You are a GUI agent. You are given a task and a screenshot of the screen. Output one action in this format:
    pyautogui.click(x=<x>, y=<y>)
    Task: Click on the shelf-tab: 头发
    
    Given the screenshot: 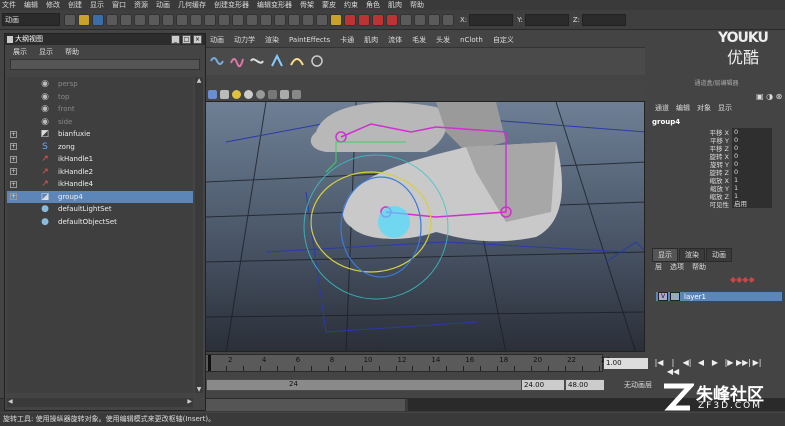 What is the action you would take?
    pyautogui.click(x=443, y=40)
    